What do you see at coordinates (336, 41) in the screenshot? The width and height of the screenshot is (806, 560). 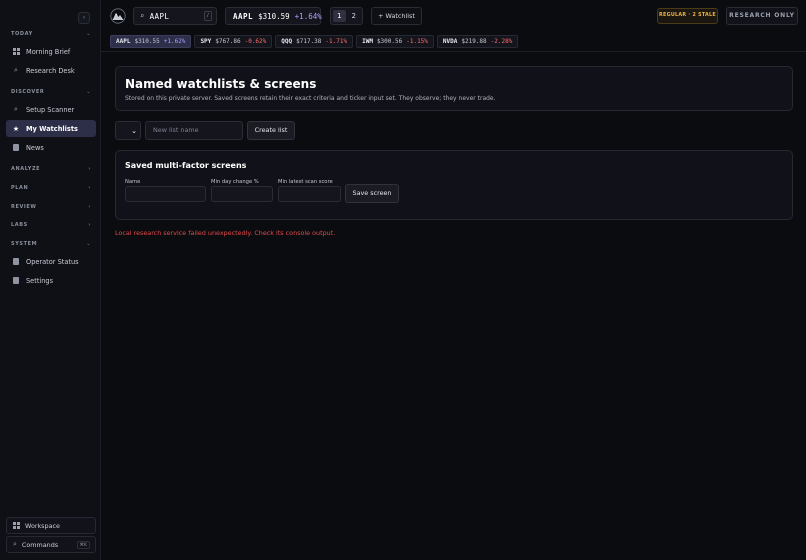 I see `ticker-change: -1.71%` at bounding box center [336, 41].